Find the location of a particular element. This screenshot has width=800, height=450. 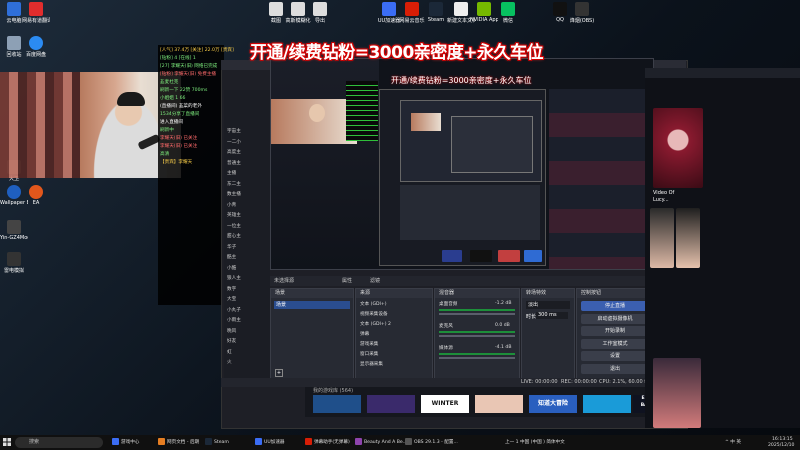

user-list-item: 大宝 is located at coordinates (231, 299).